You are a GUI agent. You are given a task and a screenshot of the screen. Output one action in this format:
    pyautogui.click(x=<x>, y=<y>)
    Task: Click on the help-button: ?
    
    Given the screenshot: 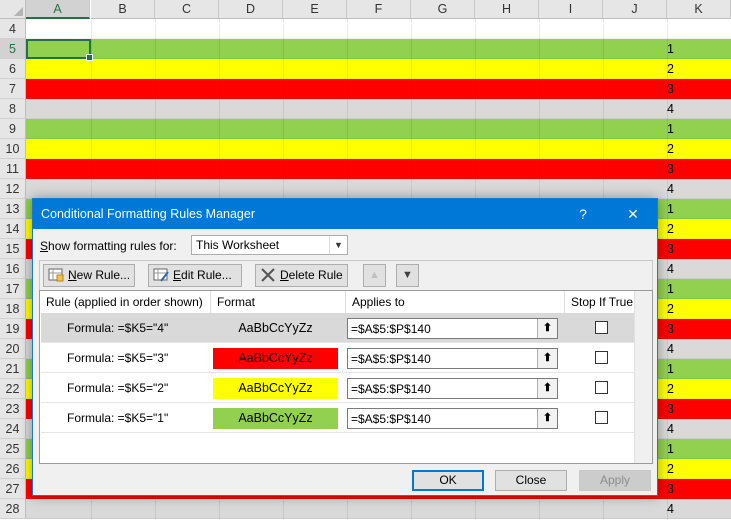 What is the action you would take?
    pyautogui.click(x=583, y=214)
    